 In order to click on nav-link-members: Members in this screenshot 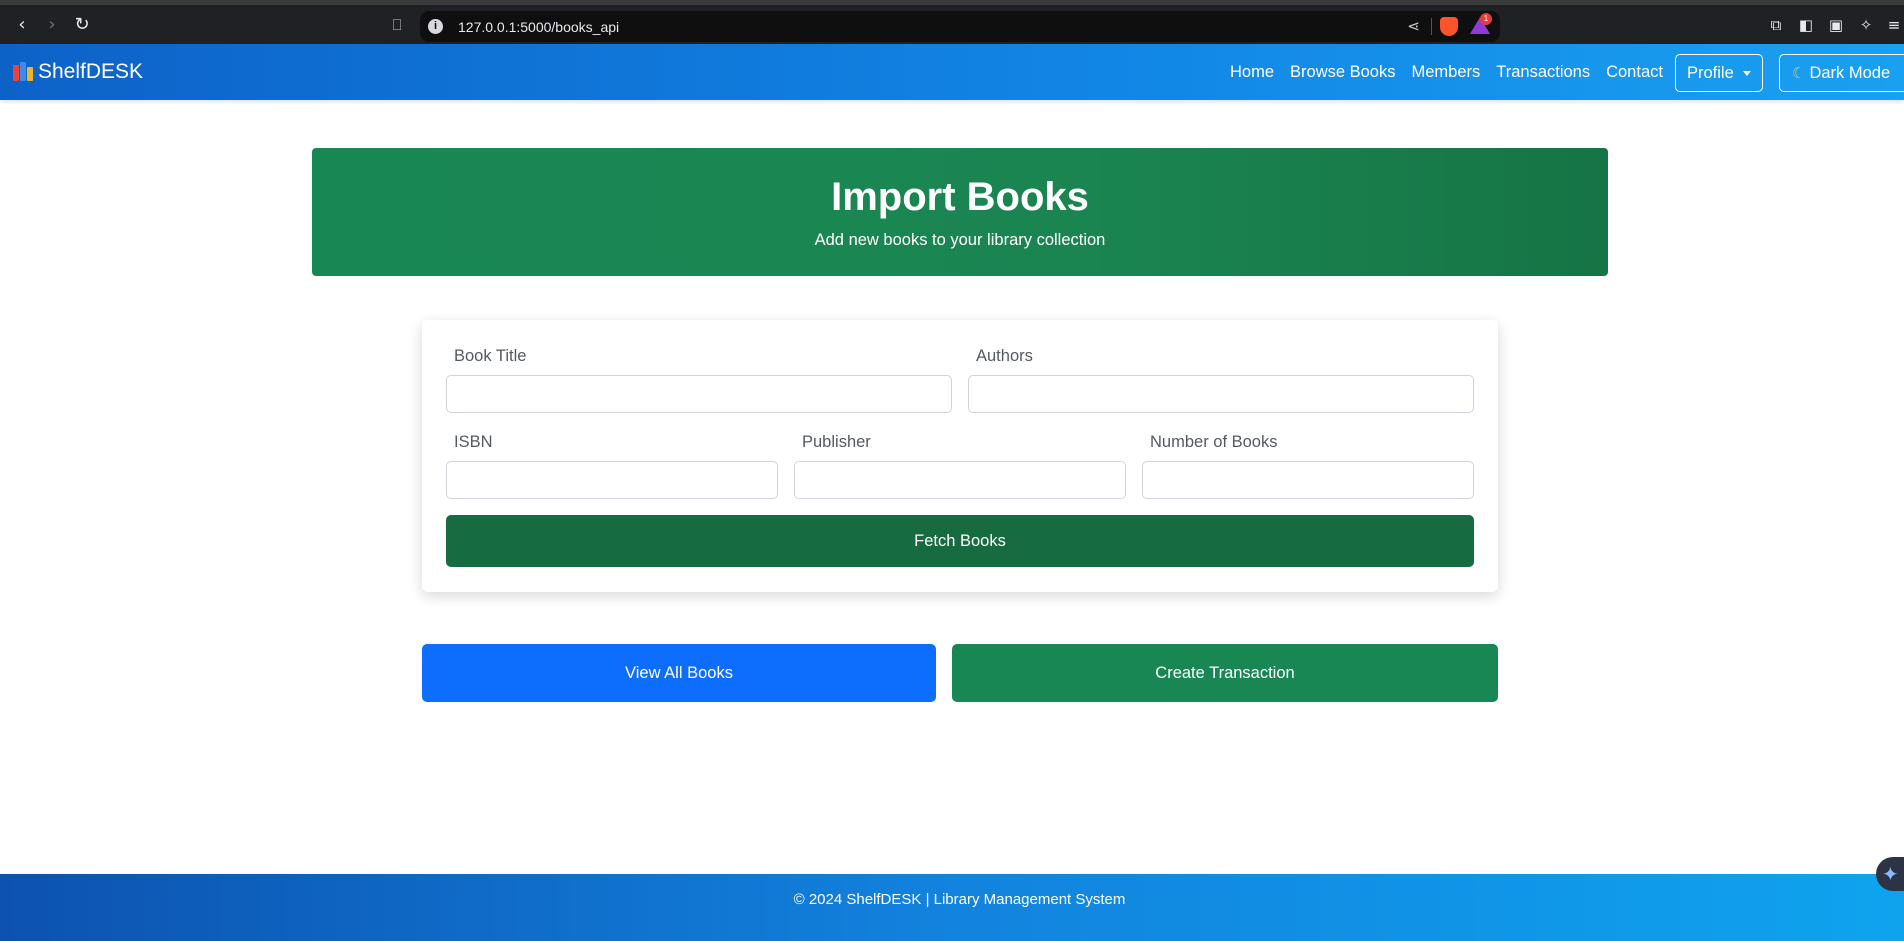, I will do `click(1445, 72)`.